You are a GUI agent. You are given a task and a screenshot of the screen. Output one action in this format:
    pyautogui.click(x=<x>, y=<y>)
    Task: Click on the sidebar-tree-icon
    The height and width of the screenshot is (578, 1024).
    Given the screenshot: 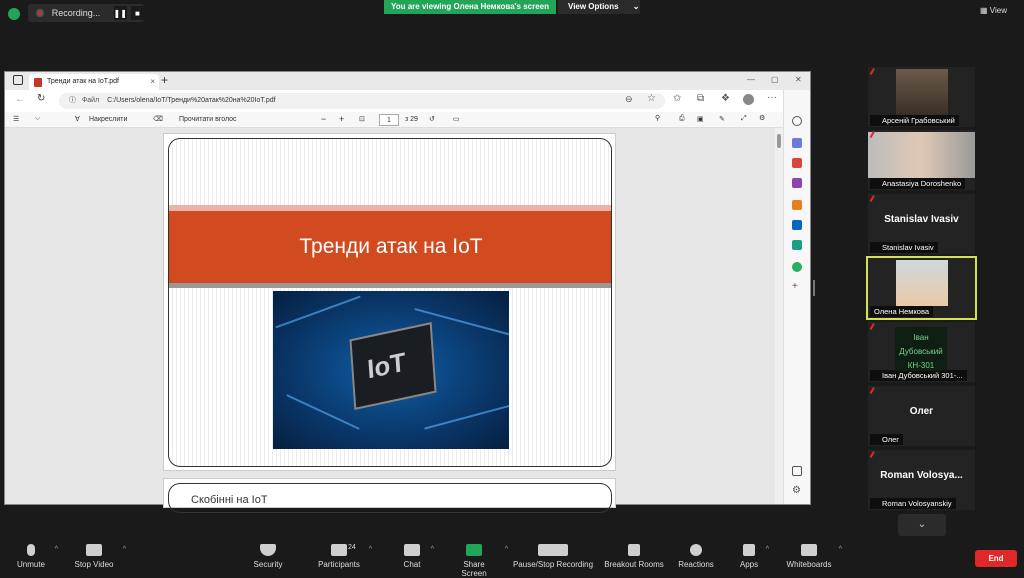 What is the action you would take?
    pyautogui.click(x=797, y=267)
    